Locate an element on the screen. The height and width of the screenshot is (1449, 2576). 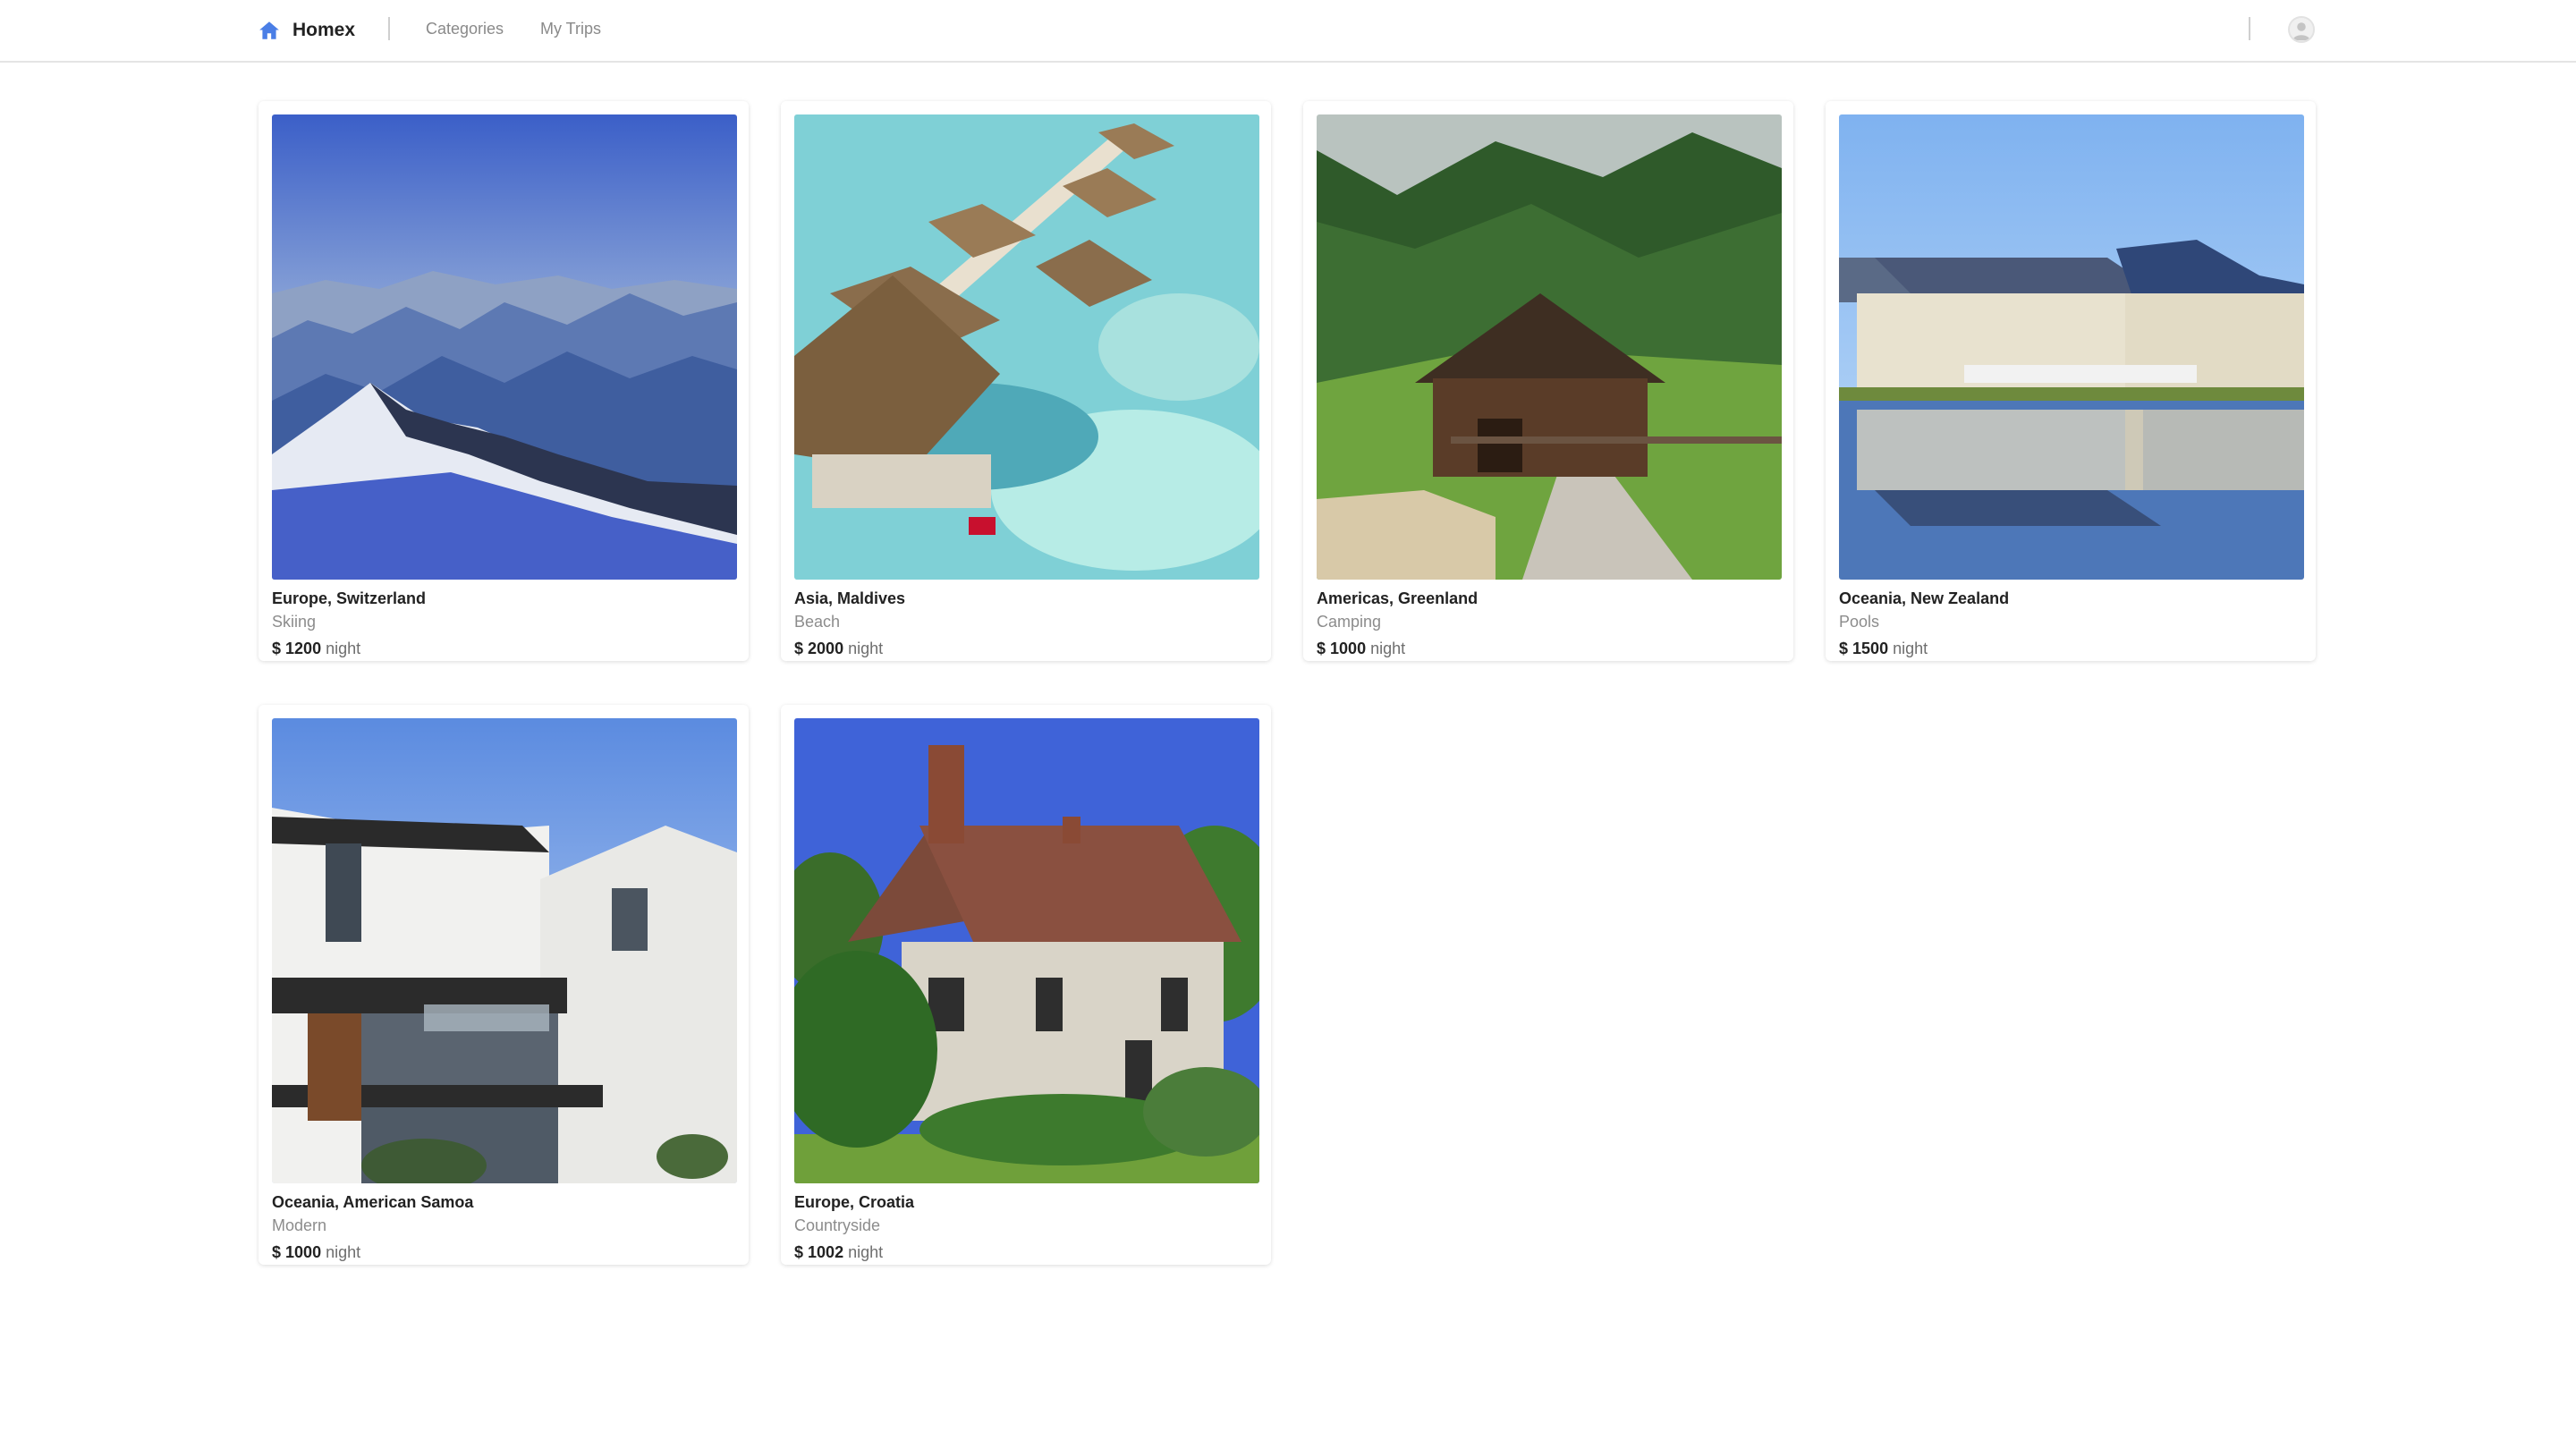
listing-location: Americas, Greenland is located at coordinates (1398, 598).